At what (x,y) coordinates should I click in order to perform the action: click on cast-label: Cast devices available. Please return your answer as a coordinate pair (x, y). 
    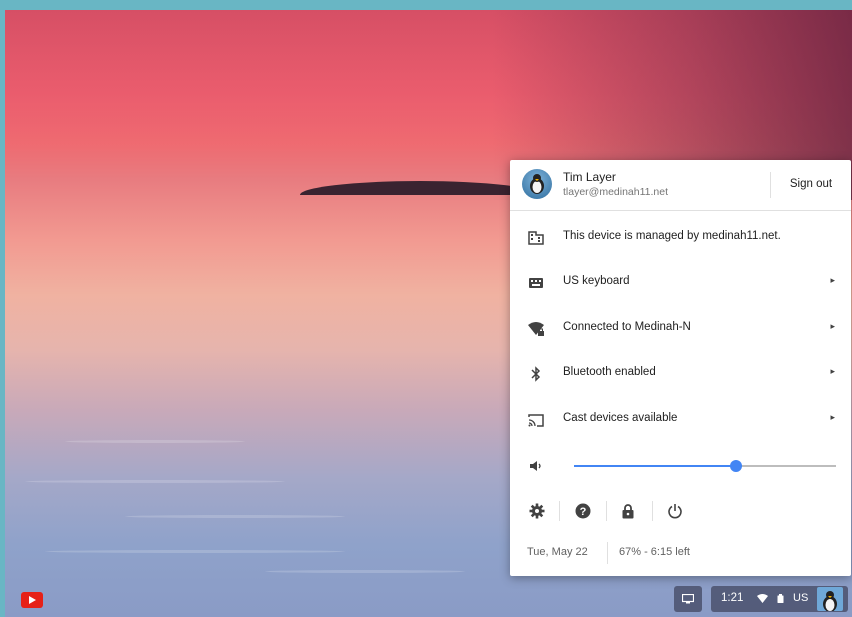
    Looking at the image, I should click on (620, 418).